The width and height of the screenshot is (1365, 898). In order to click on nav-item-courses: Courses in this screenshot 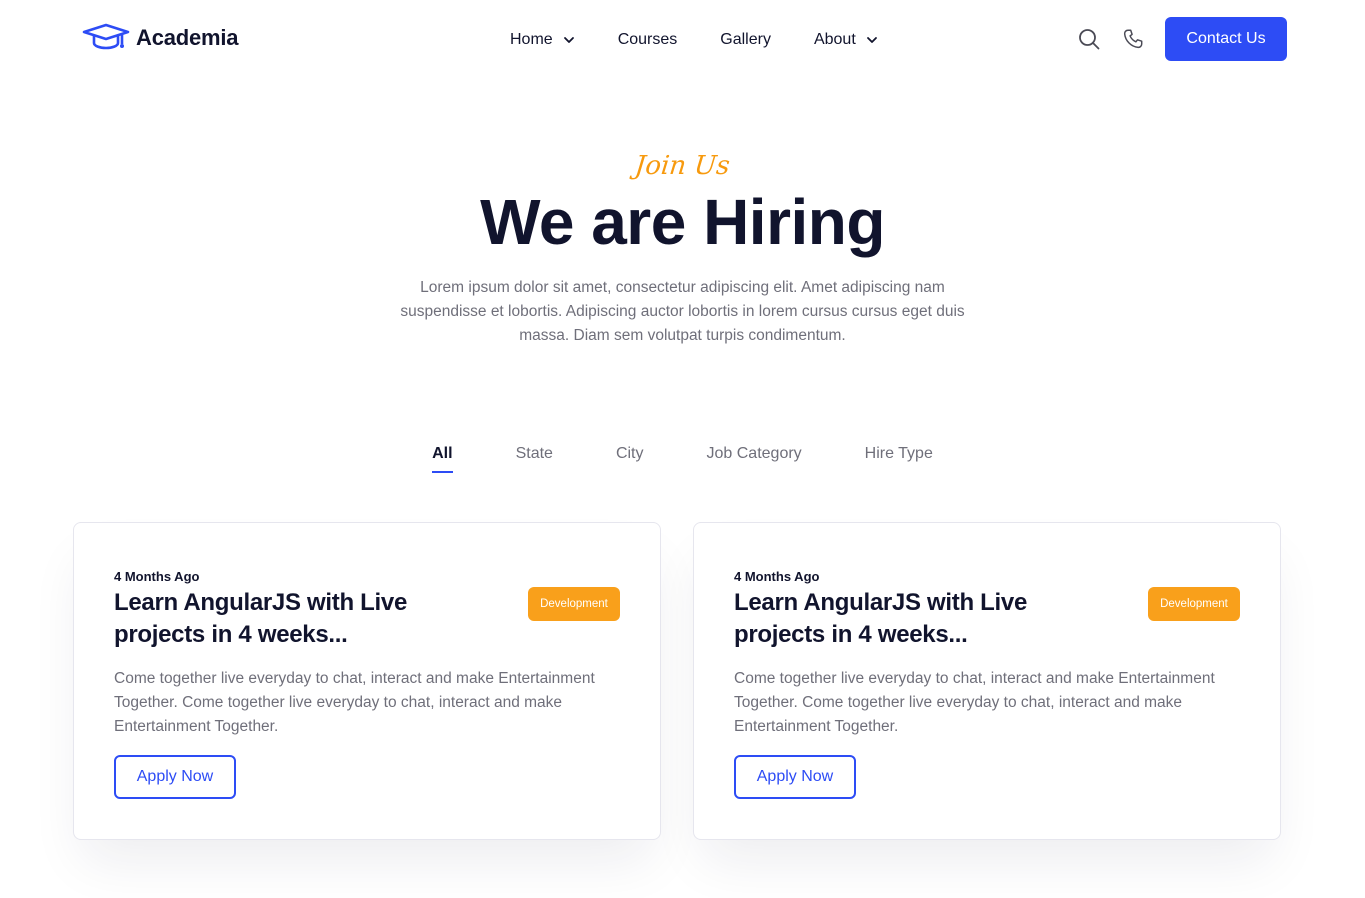, I will do `click(648, 40)`.